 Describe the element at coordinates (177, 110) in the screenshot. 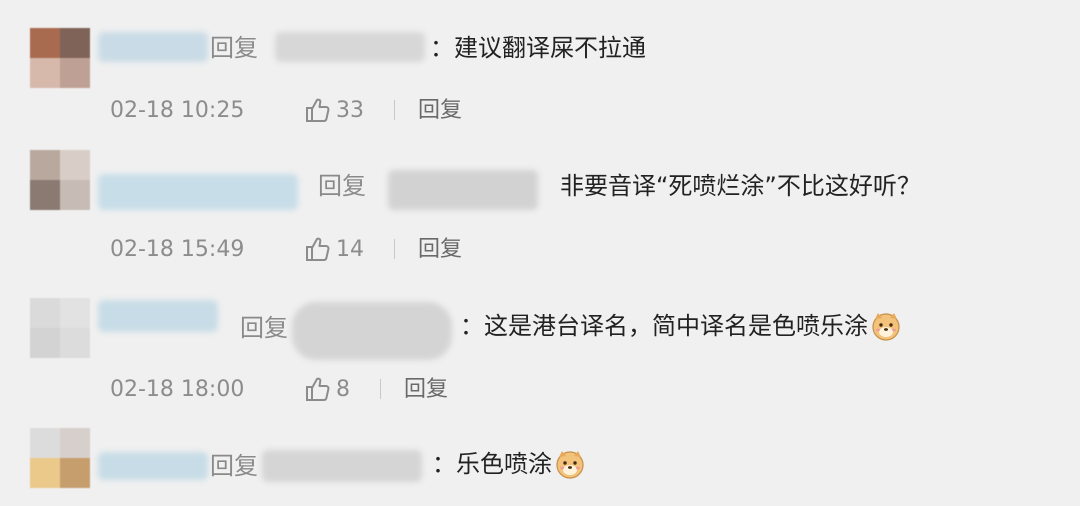

I see `timestamp: 02-18 10:25` at that location.